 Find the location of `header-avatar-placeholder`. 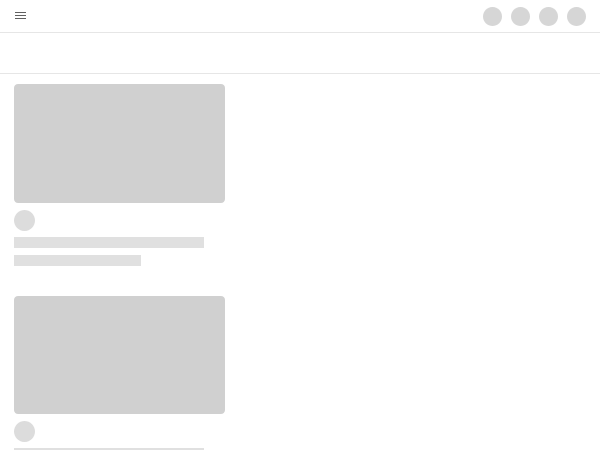

header-avatar-placeholder is located at coordinates (576, 16).